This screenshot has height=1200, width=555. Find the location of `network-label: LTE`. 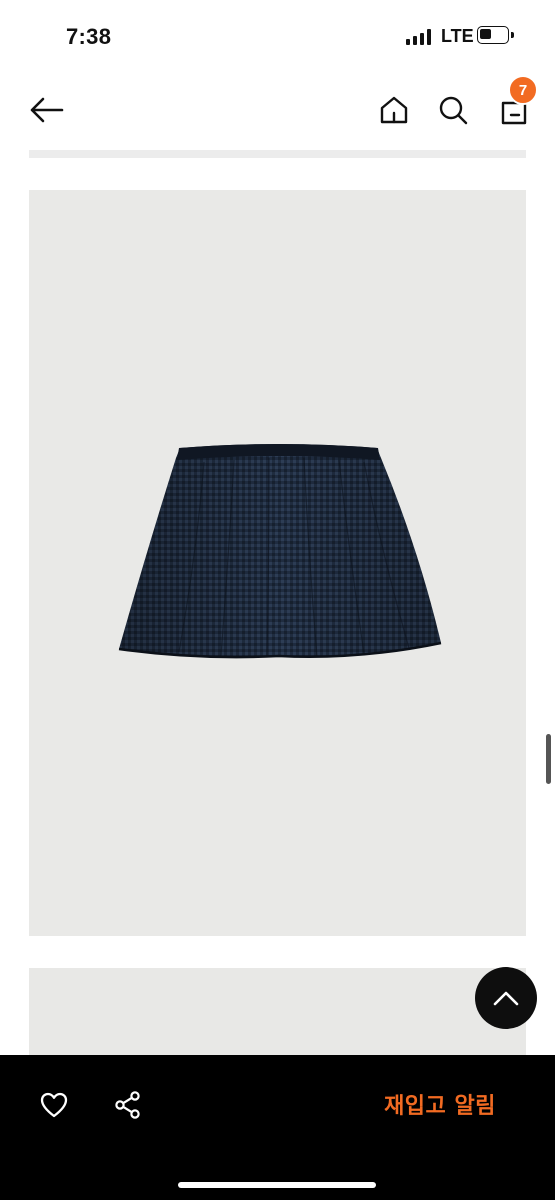

network-label: LTE is located at coordinates (457, 36).